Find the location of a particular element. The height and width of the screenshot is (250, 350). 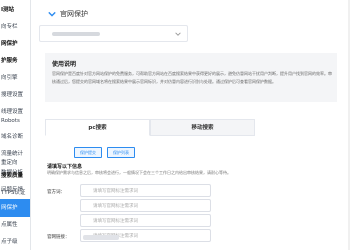

pill-protection-list: 保护列表 is located at coordinates (121, 152).